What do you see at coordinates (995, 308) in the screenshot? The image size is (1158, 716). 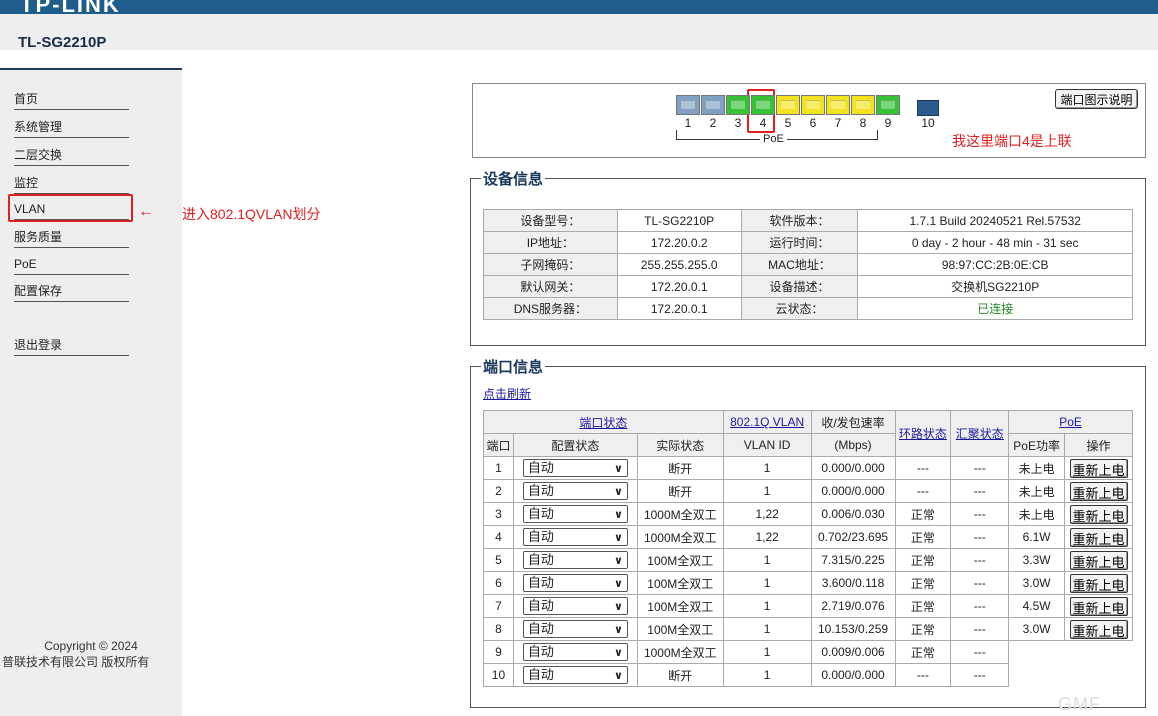 I see `info-value: 已连接` at bounding box center [995, 308].